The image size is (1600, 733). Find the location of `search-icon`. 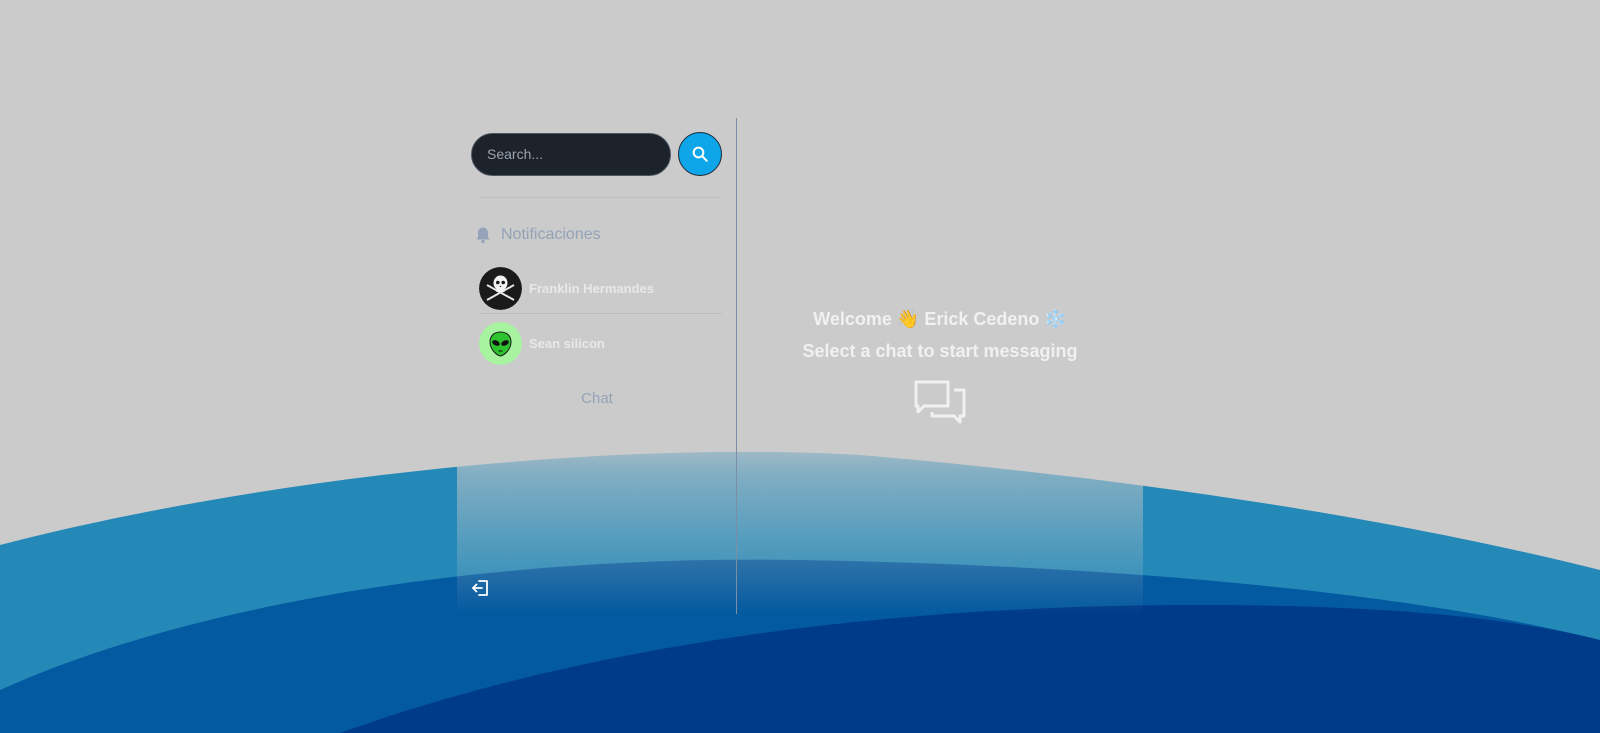

search-icon is located at coordinates (700, 154).